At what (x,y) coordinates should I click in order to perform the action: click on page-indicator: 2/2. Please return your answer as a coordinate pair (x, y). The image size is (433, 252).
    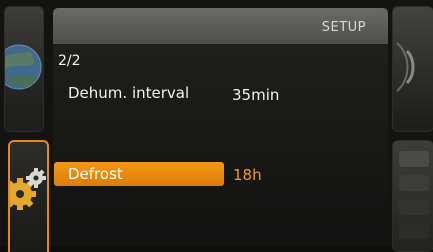
    Looking at the image, I should click on (69, 61).